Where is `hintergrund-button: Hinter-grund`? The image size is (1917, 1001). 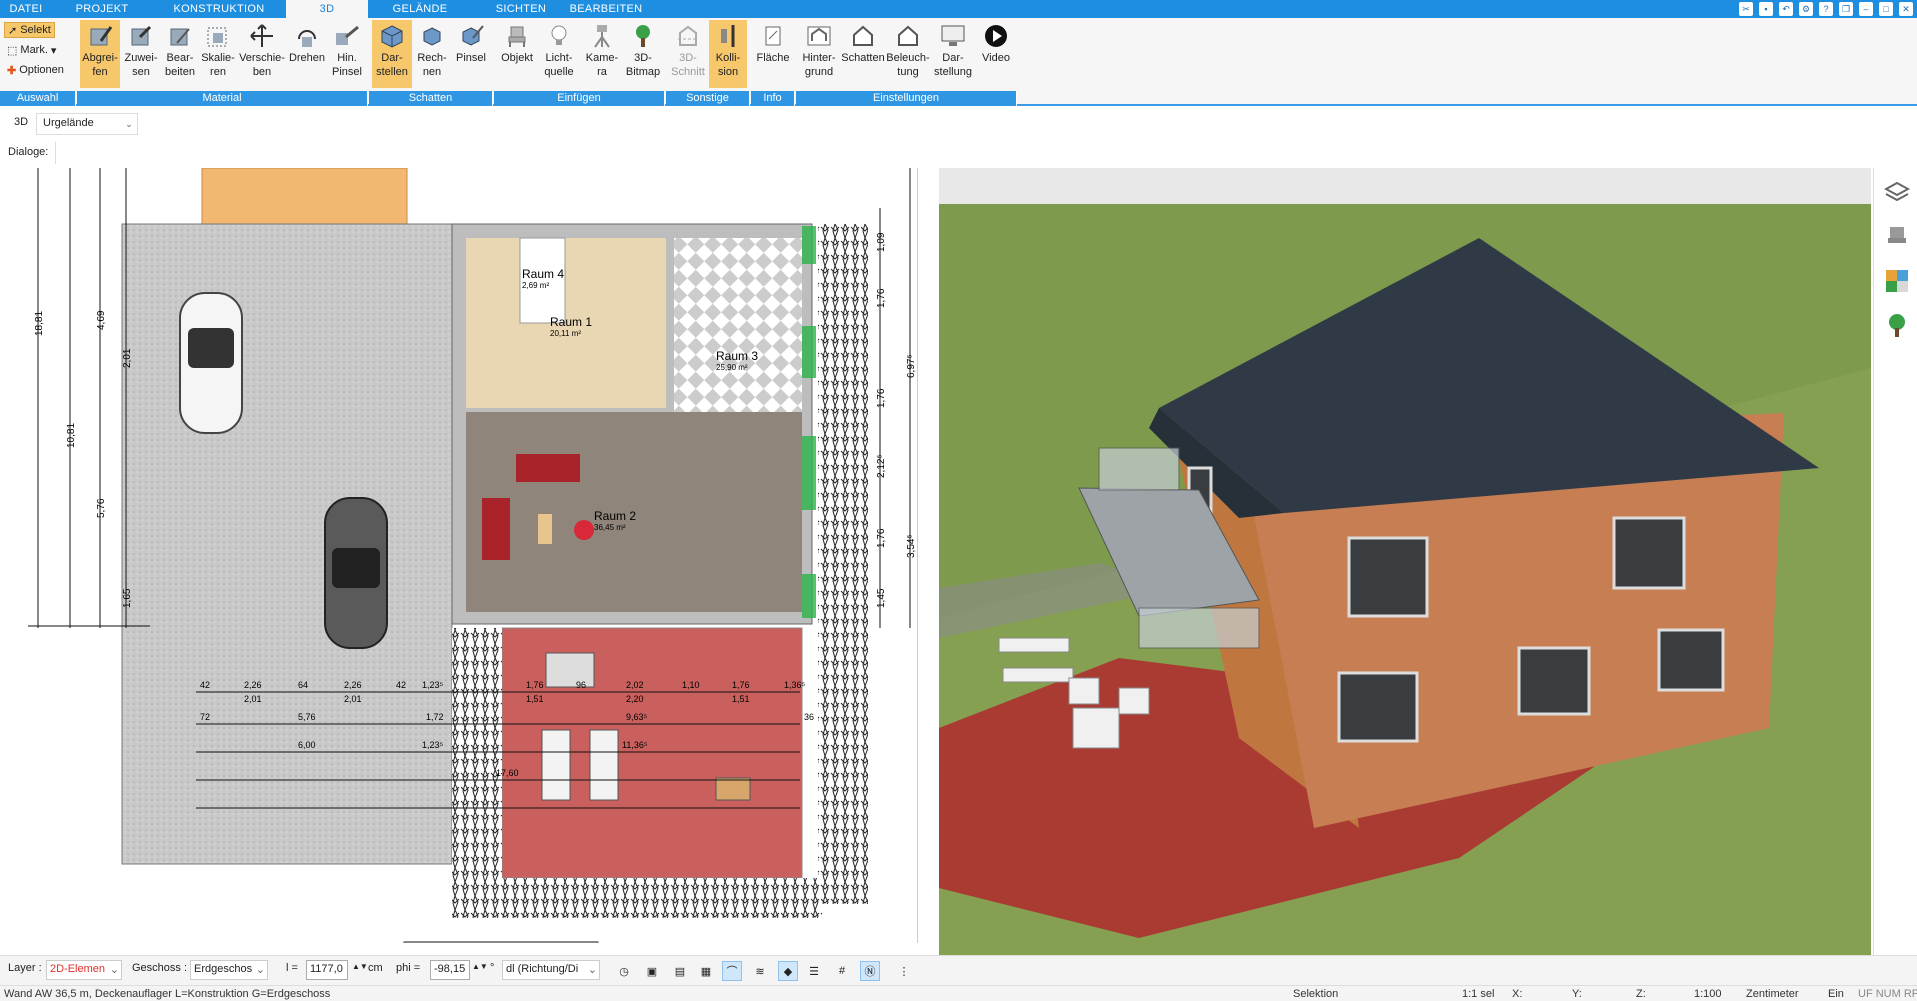 hintergrund-button: Hinter-grund is located at coordinates (819, 54).